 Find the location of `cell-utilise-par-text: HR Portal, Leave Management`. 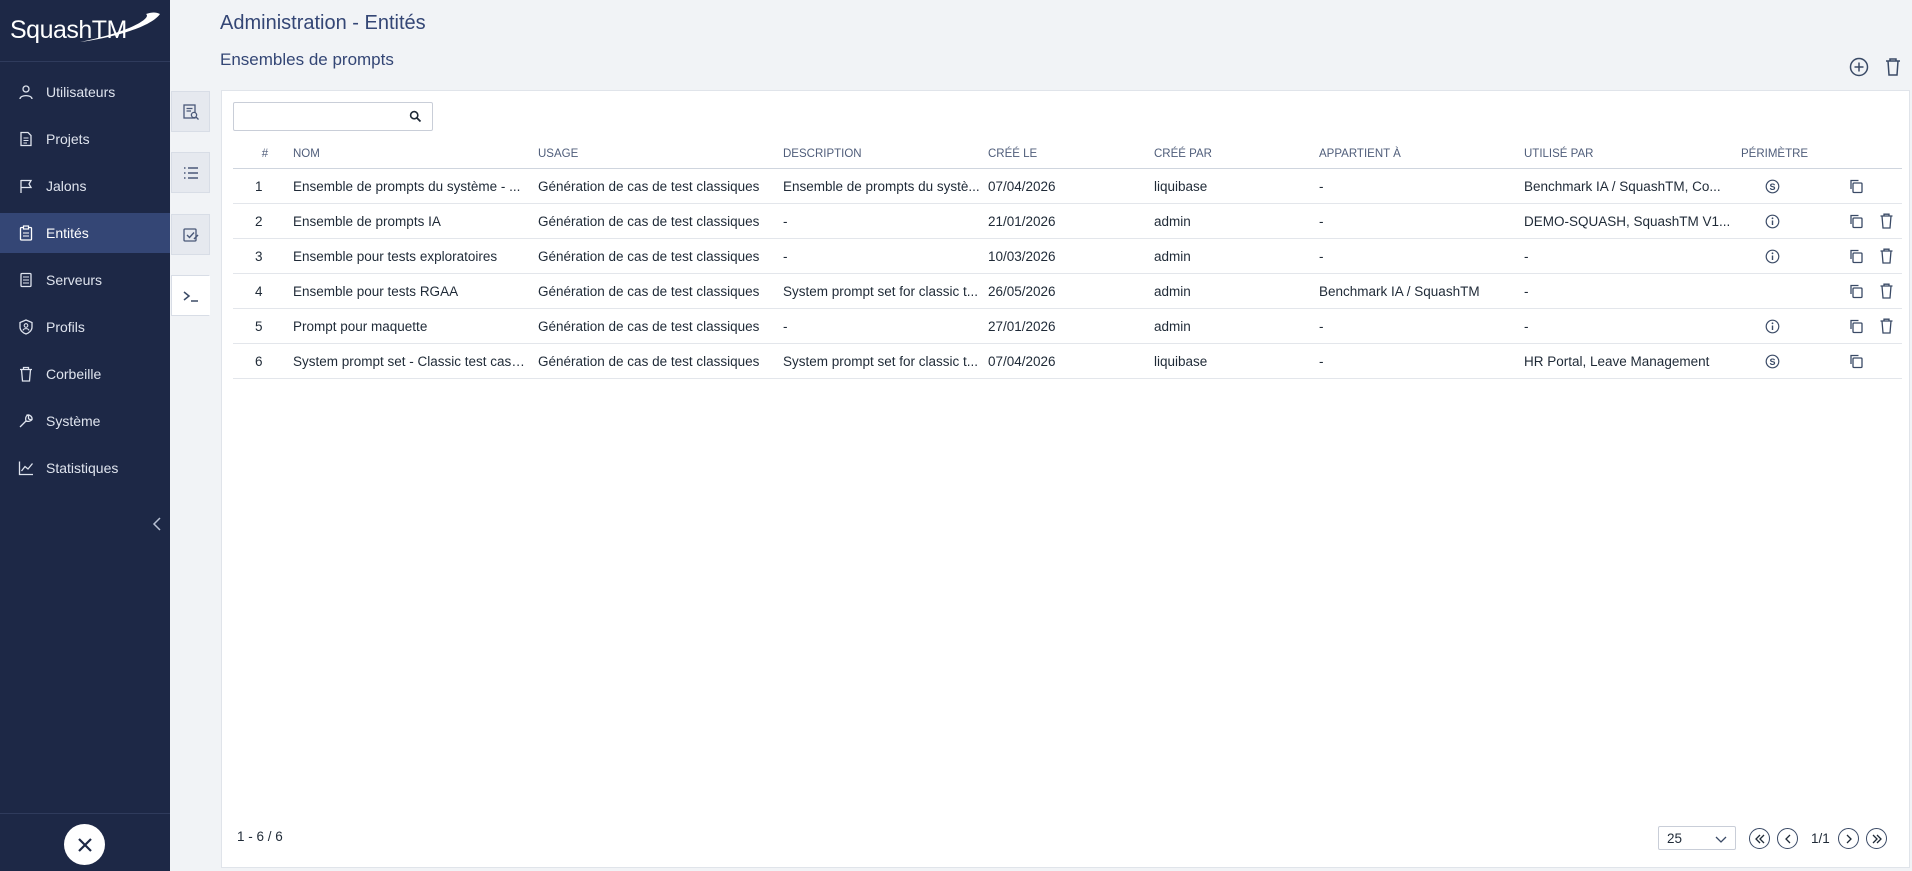

cell-utilise-par-text: HR Portal, Leave Management is located at coordinates (1617, 361).